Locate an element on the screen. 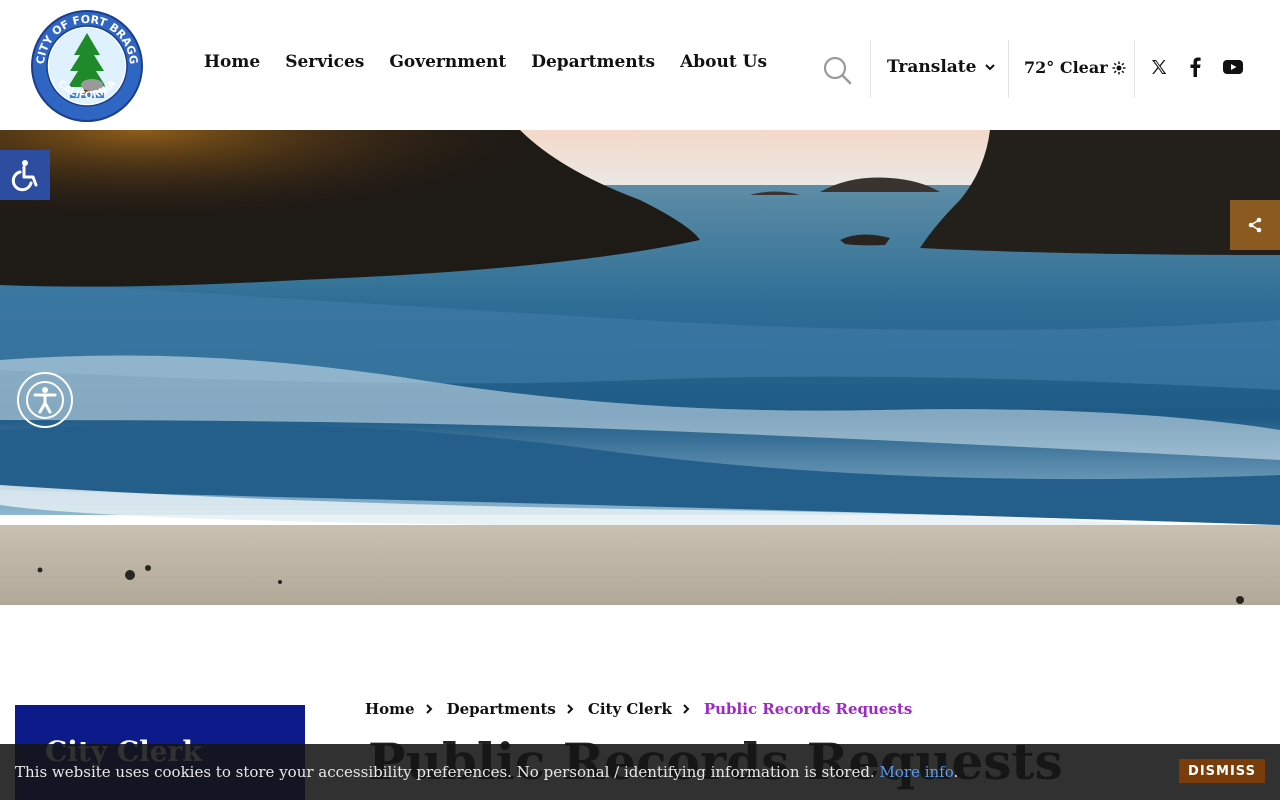 The width and height of the screenshot is (1280, 800). breadcrumb-current: Public Records Requests is located at coordinates (808, 709).